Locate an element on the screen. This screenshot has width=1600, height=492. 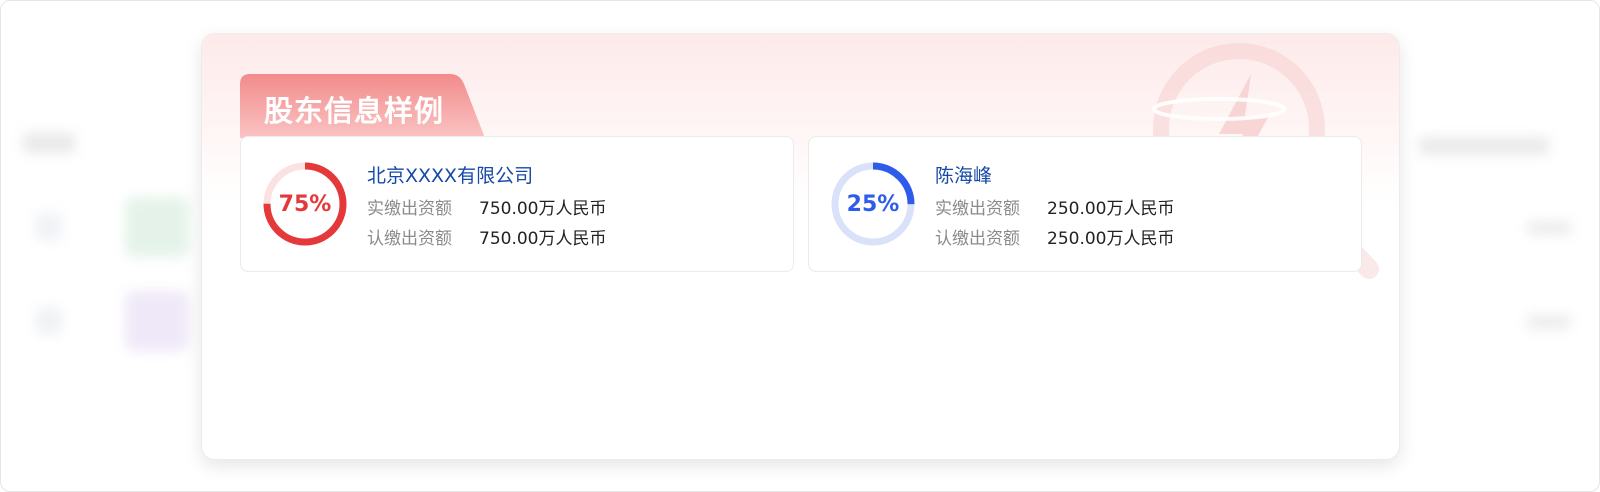
shareholder-info: 陈海峰 实缴出资额 250.00万人民币 认缴出资额 250.00万人民币 is located at coordinates (1054, 207).